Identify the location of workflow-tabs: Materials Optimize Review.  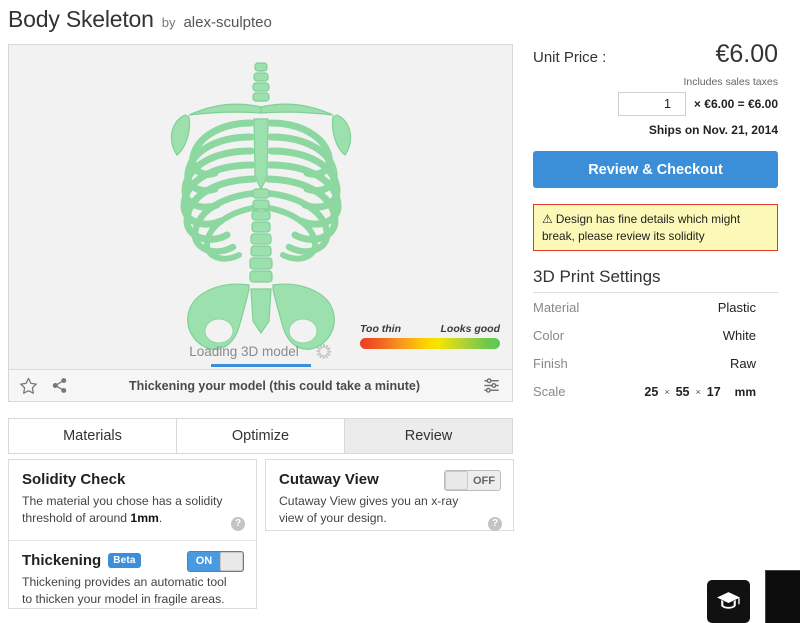
(260, 436).